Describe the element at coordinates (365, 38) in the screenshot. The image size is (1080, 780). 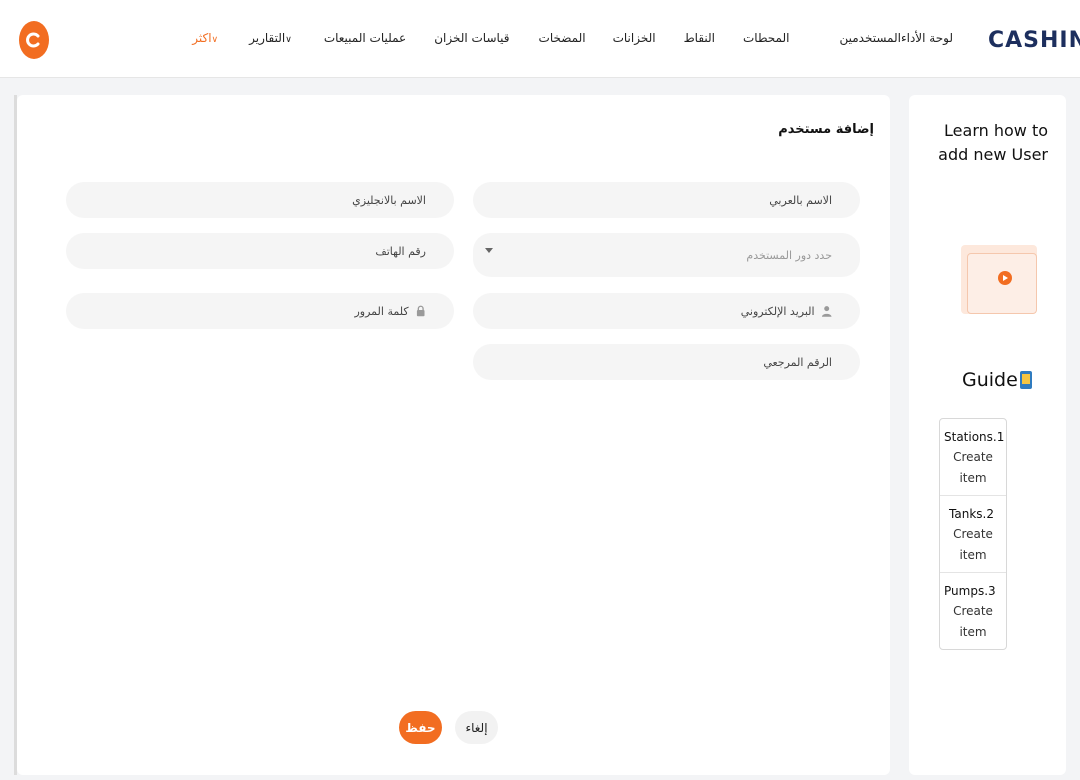
I see `nav-sales-operations: عمليات المبيعات` at that location.